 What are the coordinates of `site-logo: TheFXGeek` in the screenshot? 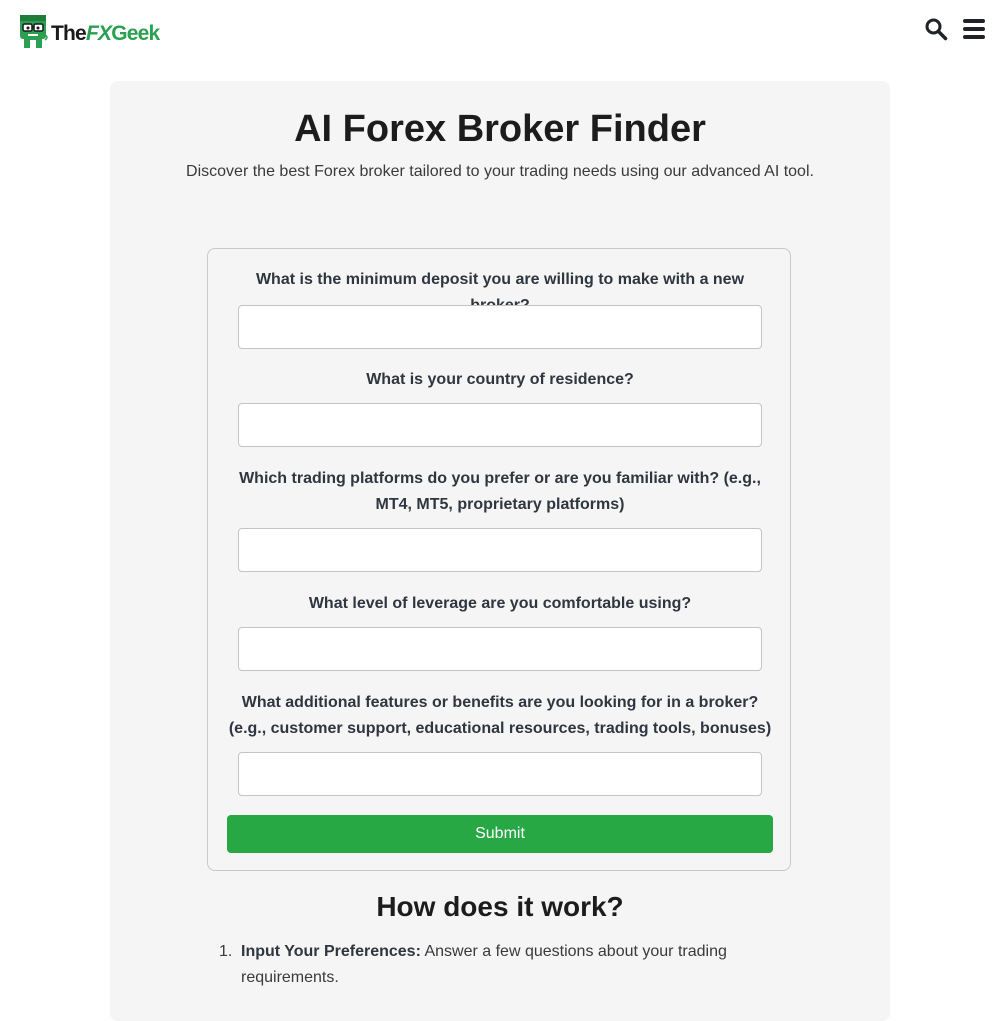 It's located at (89, 31).